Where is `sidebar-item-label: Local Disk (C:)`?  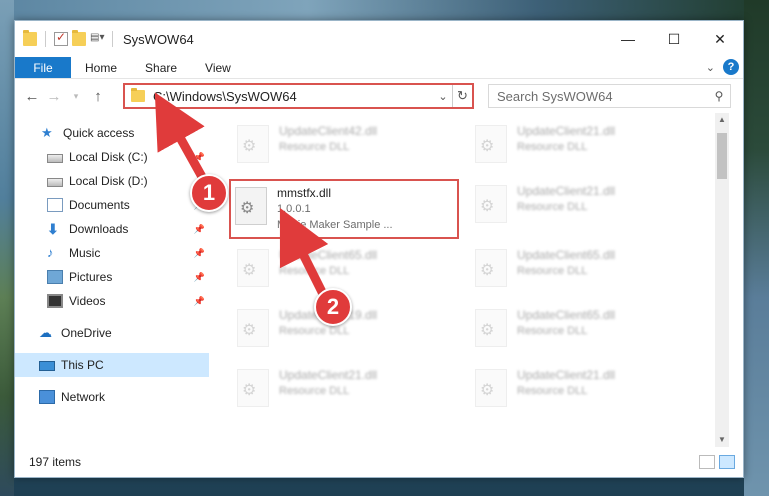 sidebar-item-label: Local Disk (C:) is located at coordinates (108, 157).